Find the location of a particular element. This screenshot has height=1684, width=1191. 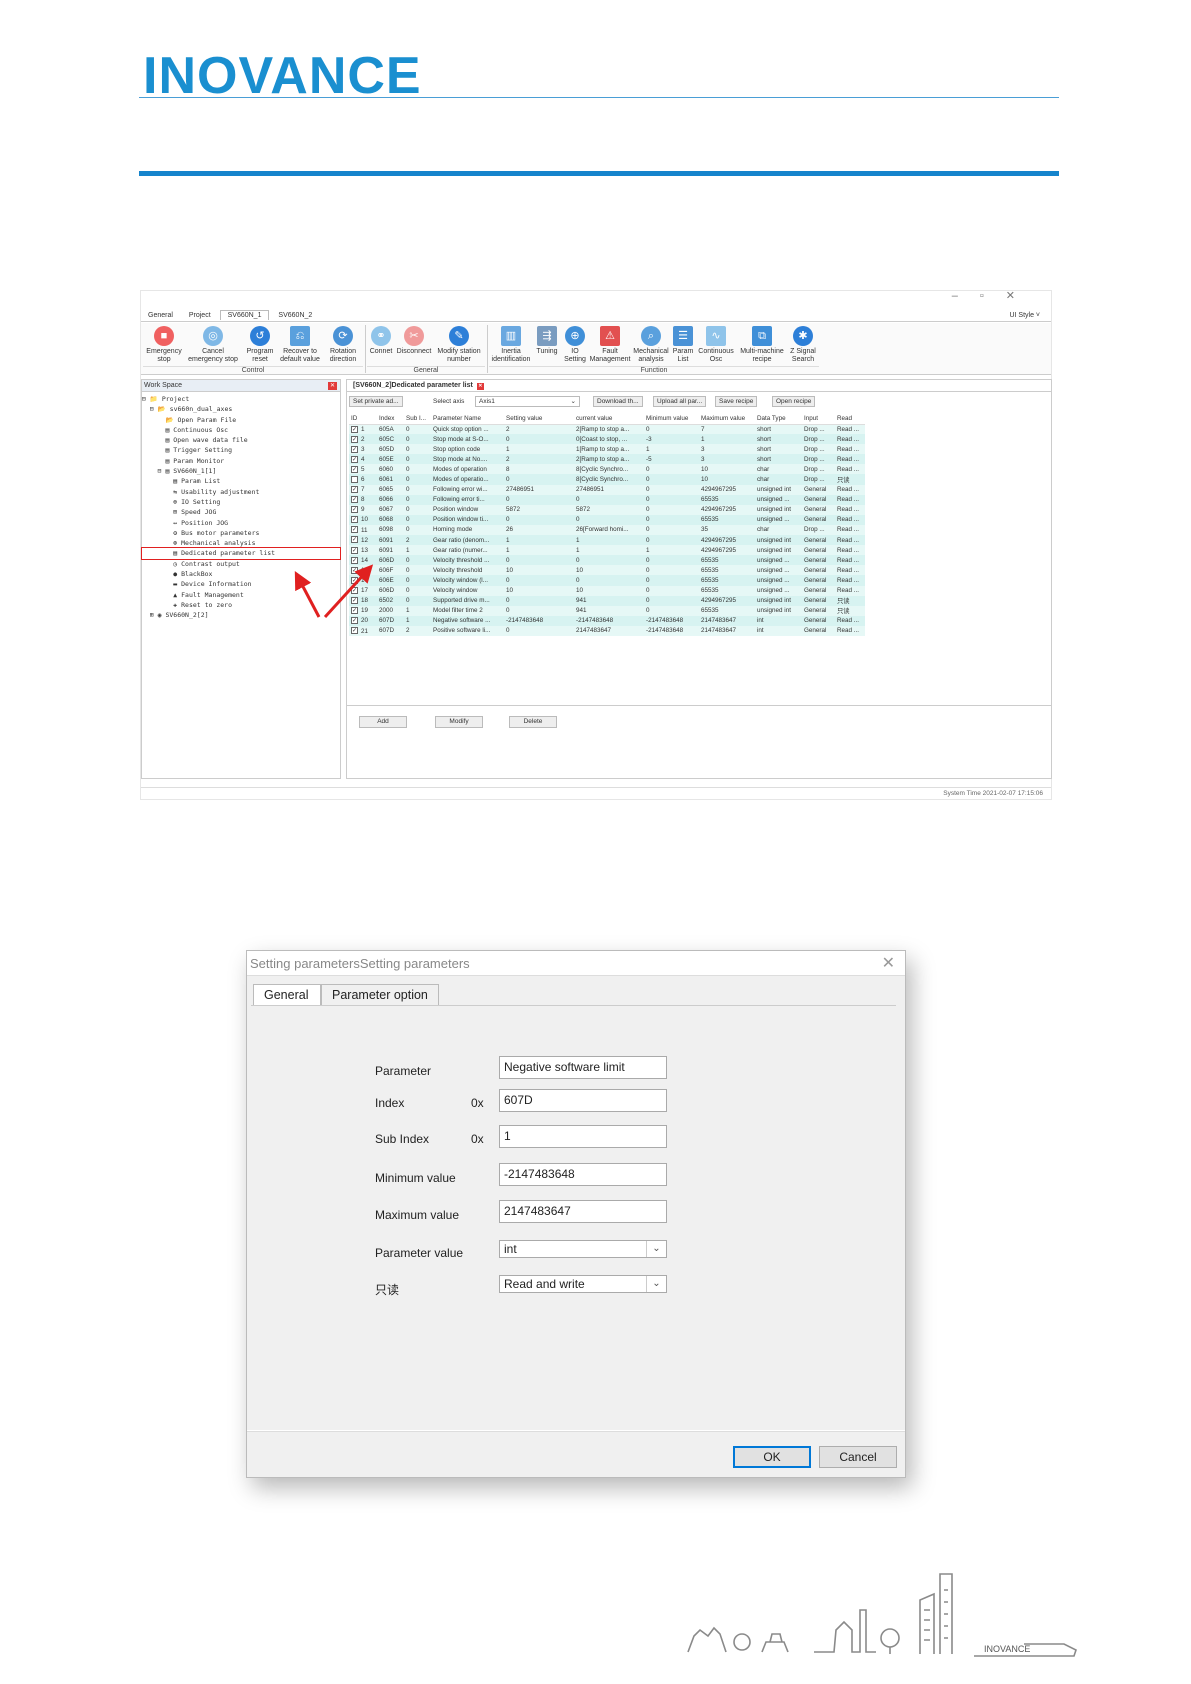

fault-management-button: ⚠ Fault Management is located at coordinates (610, 345).